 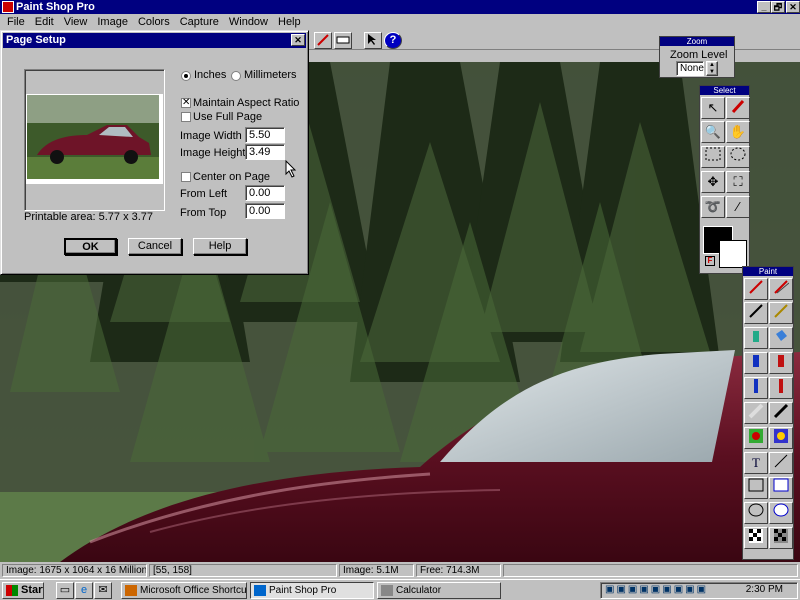 What do you see at coordinates (204, 194) in the screenshot?
I see `from-left-label: From Left` at bounding box center [204, 194].